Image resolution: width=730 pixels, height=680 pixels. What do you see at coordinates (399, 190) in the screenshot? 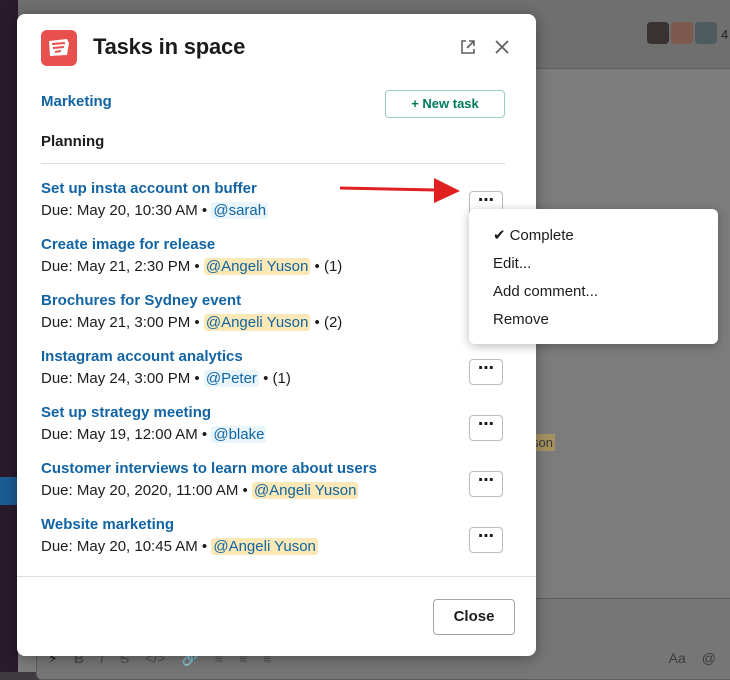
I see `annotation-arrow-icon` at bounding box center [399, 190].